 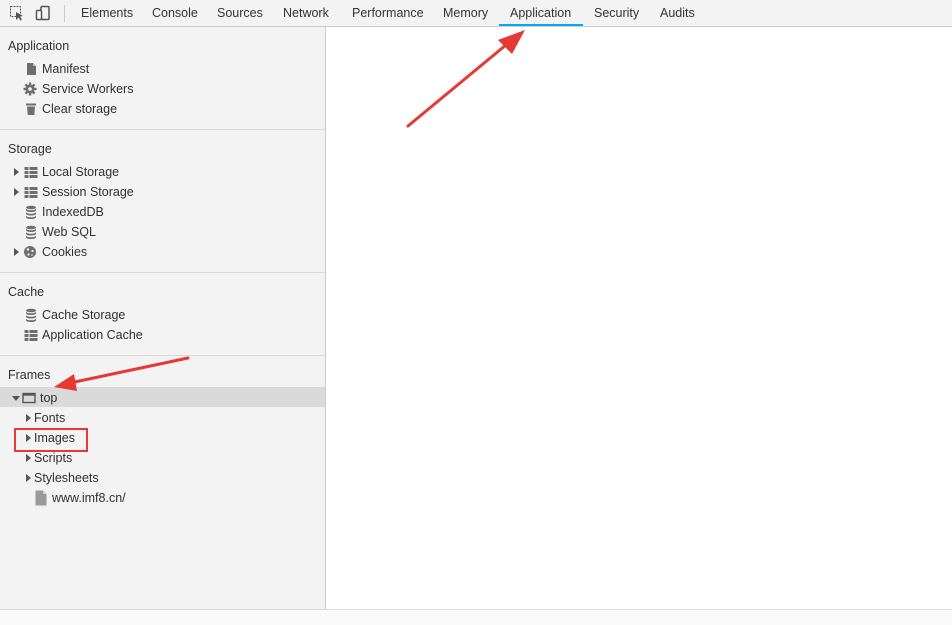 I want to click on sidebar-item-label: Cache Storage, so click(x=84, y=315).